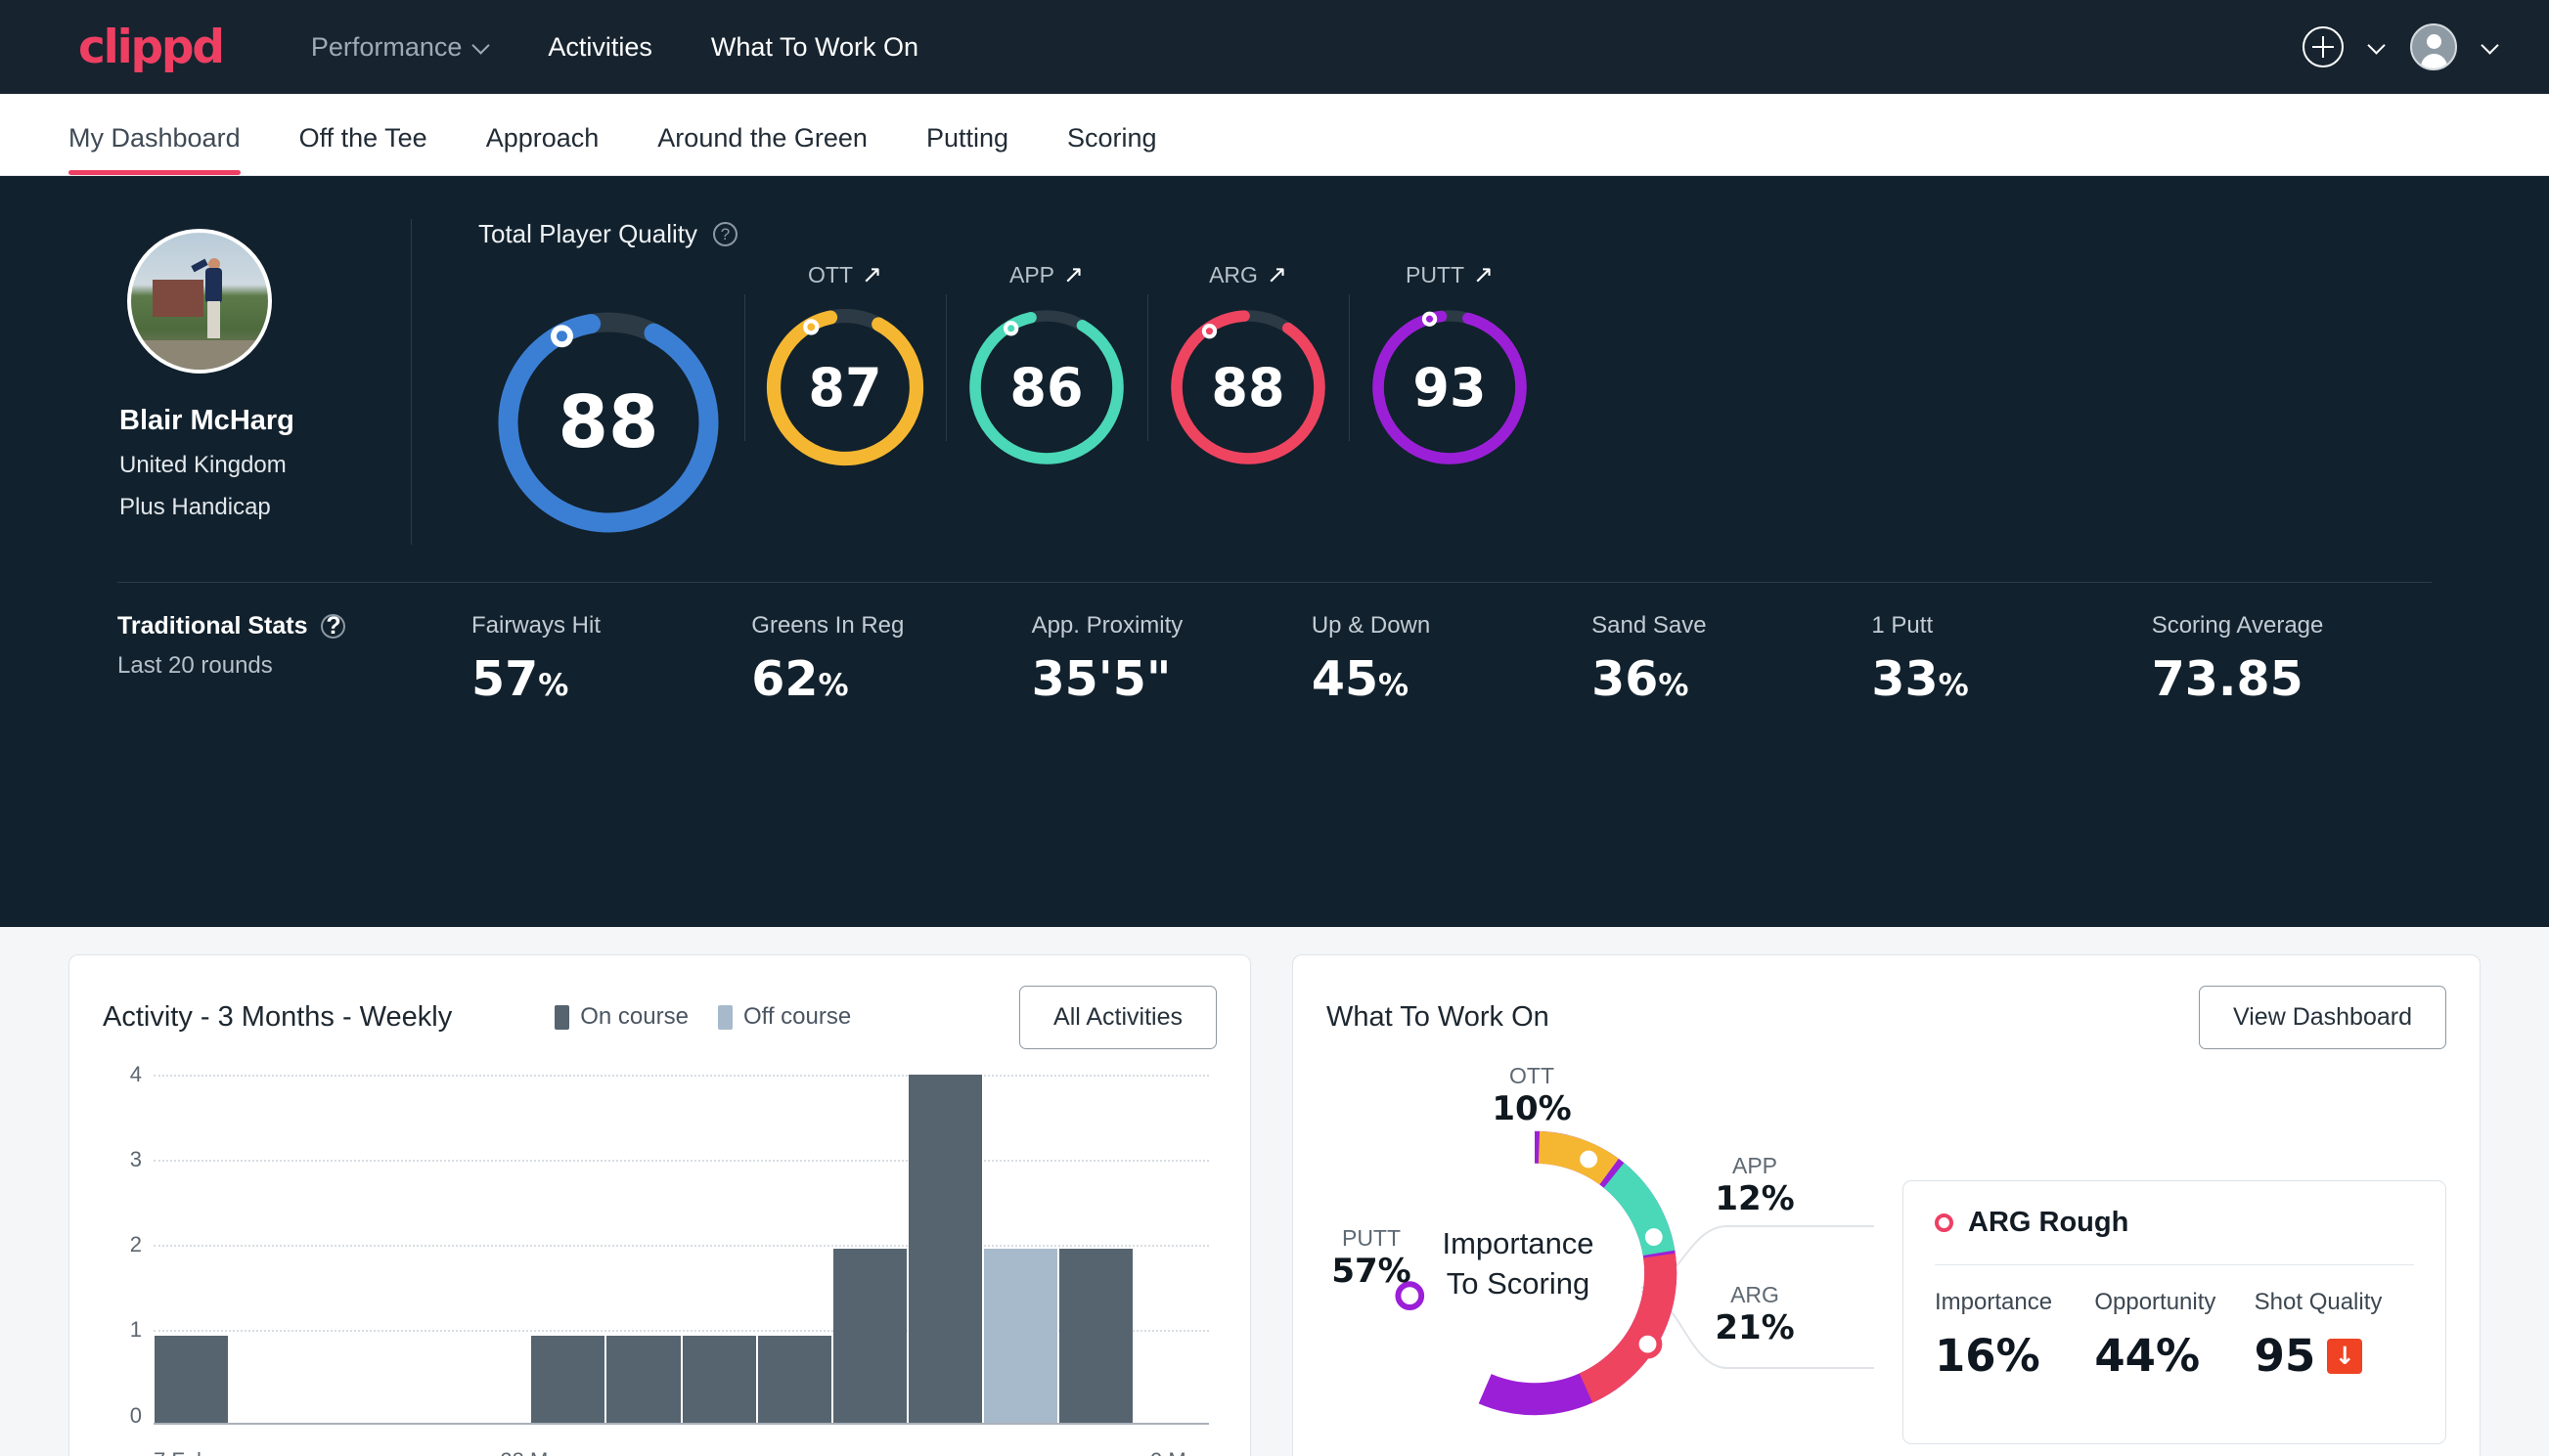 Image resolution: width=2549 pixels, height=1456 pixels. Describe the element at coordinates (2324, 46) in the screenshot. I see `add-plus-icon` at that location.